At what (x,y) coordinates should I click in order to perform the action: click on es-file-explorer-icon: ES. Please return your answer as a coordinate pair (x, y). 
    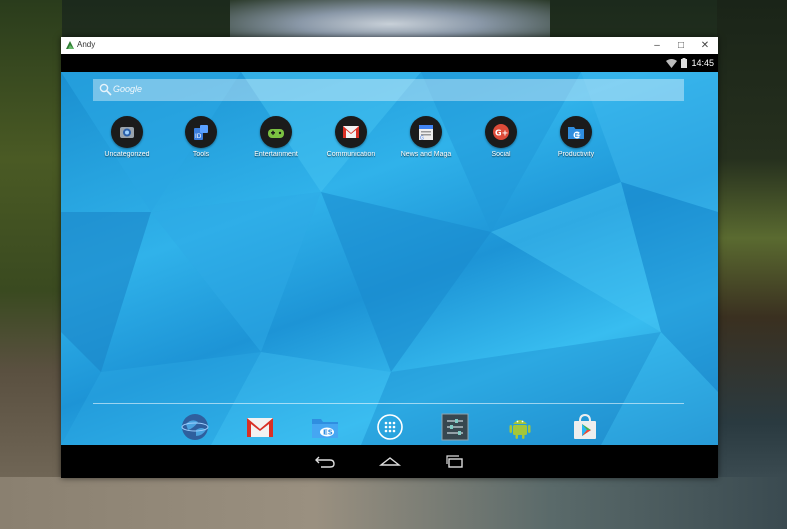
    Looking at the image, I should click on (325, 427).